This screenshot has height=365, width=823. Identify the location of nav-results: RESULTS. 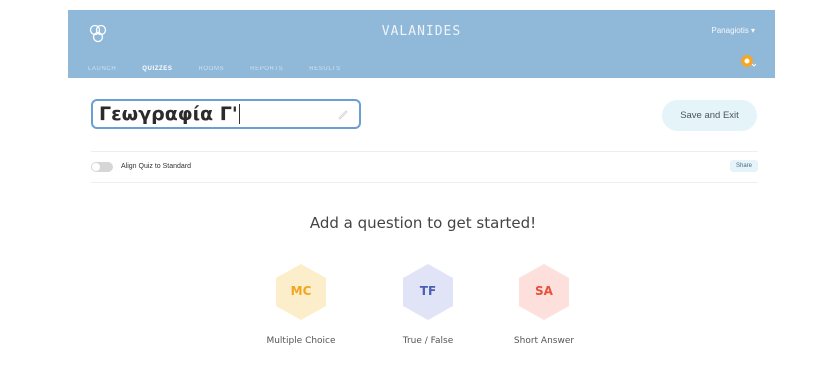
(324, 73).